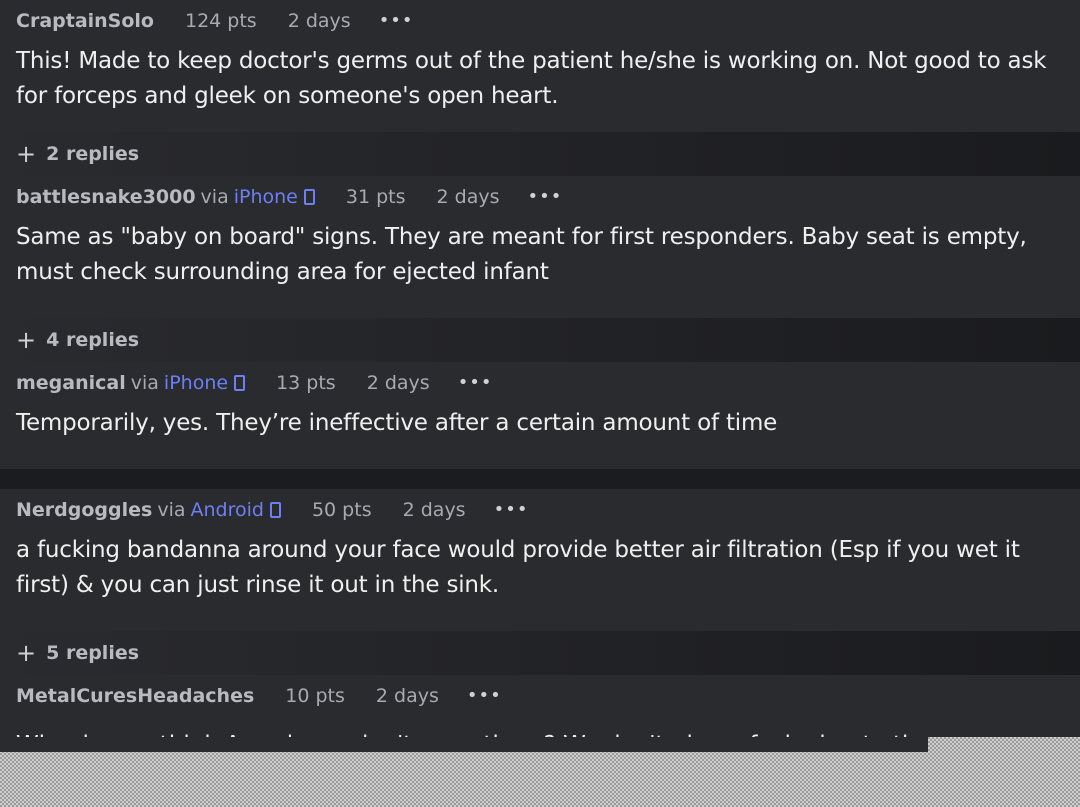 The image size is (1080, 807). I want to click on username: MetalCuresHeadaches, so click(135, 696).